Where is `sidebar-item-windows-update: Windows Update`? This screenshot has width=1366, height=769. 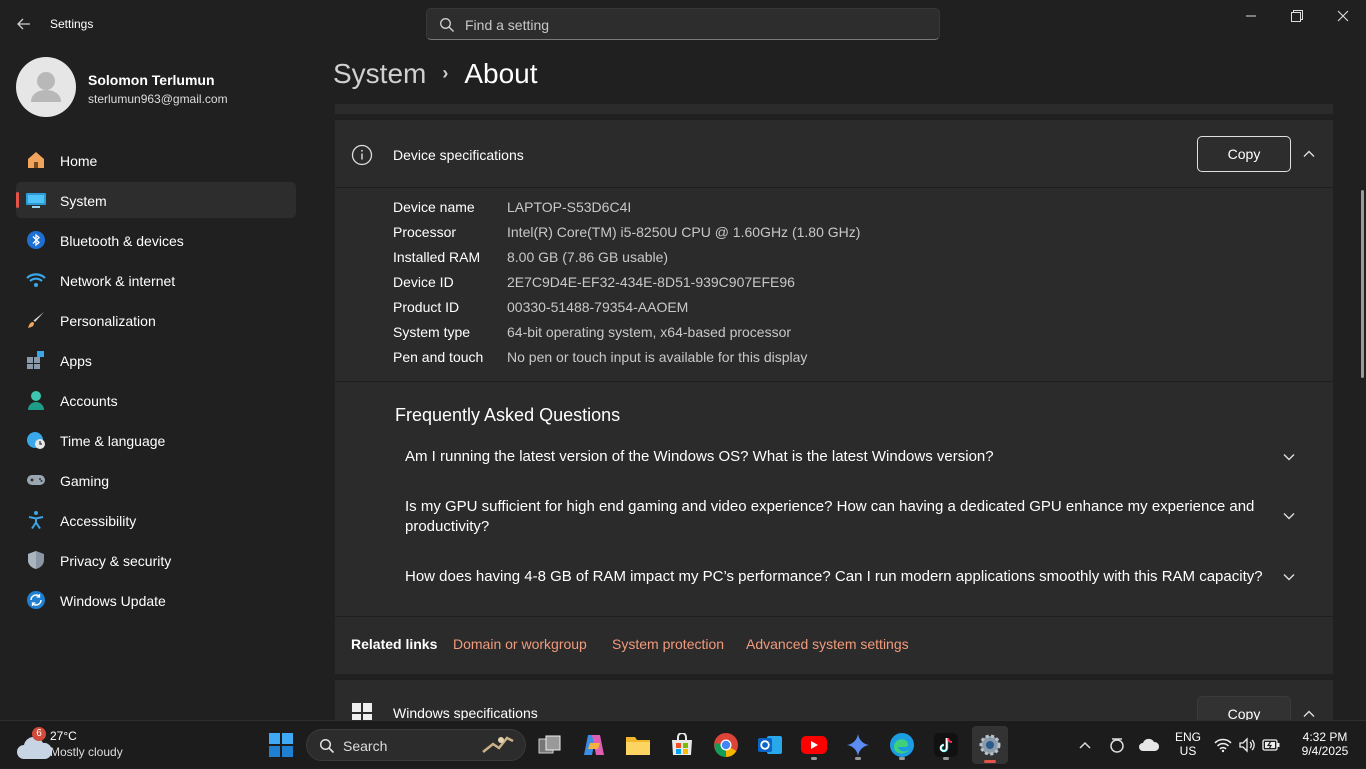
sidebar-item-windows-update: Windows Update is located at coordinates (156, 600).